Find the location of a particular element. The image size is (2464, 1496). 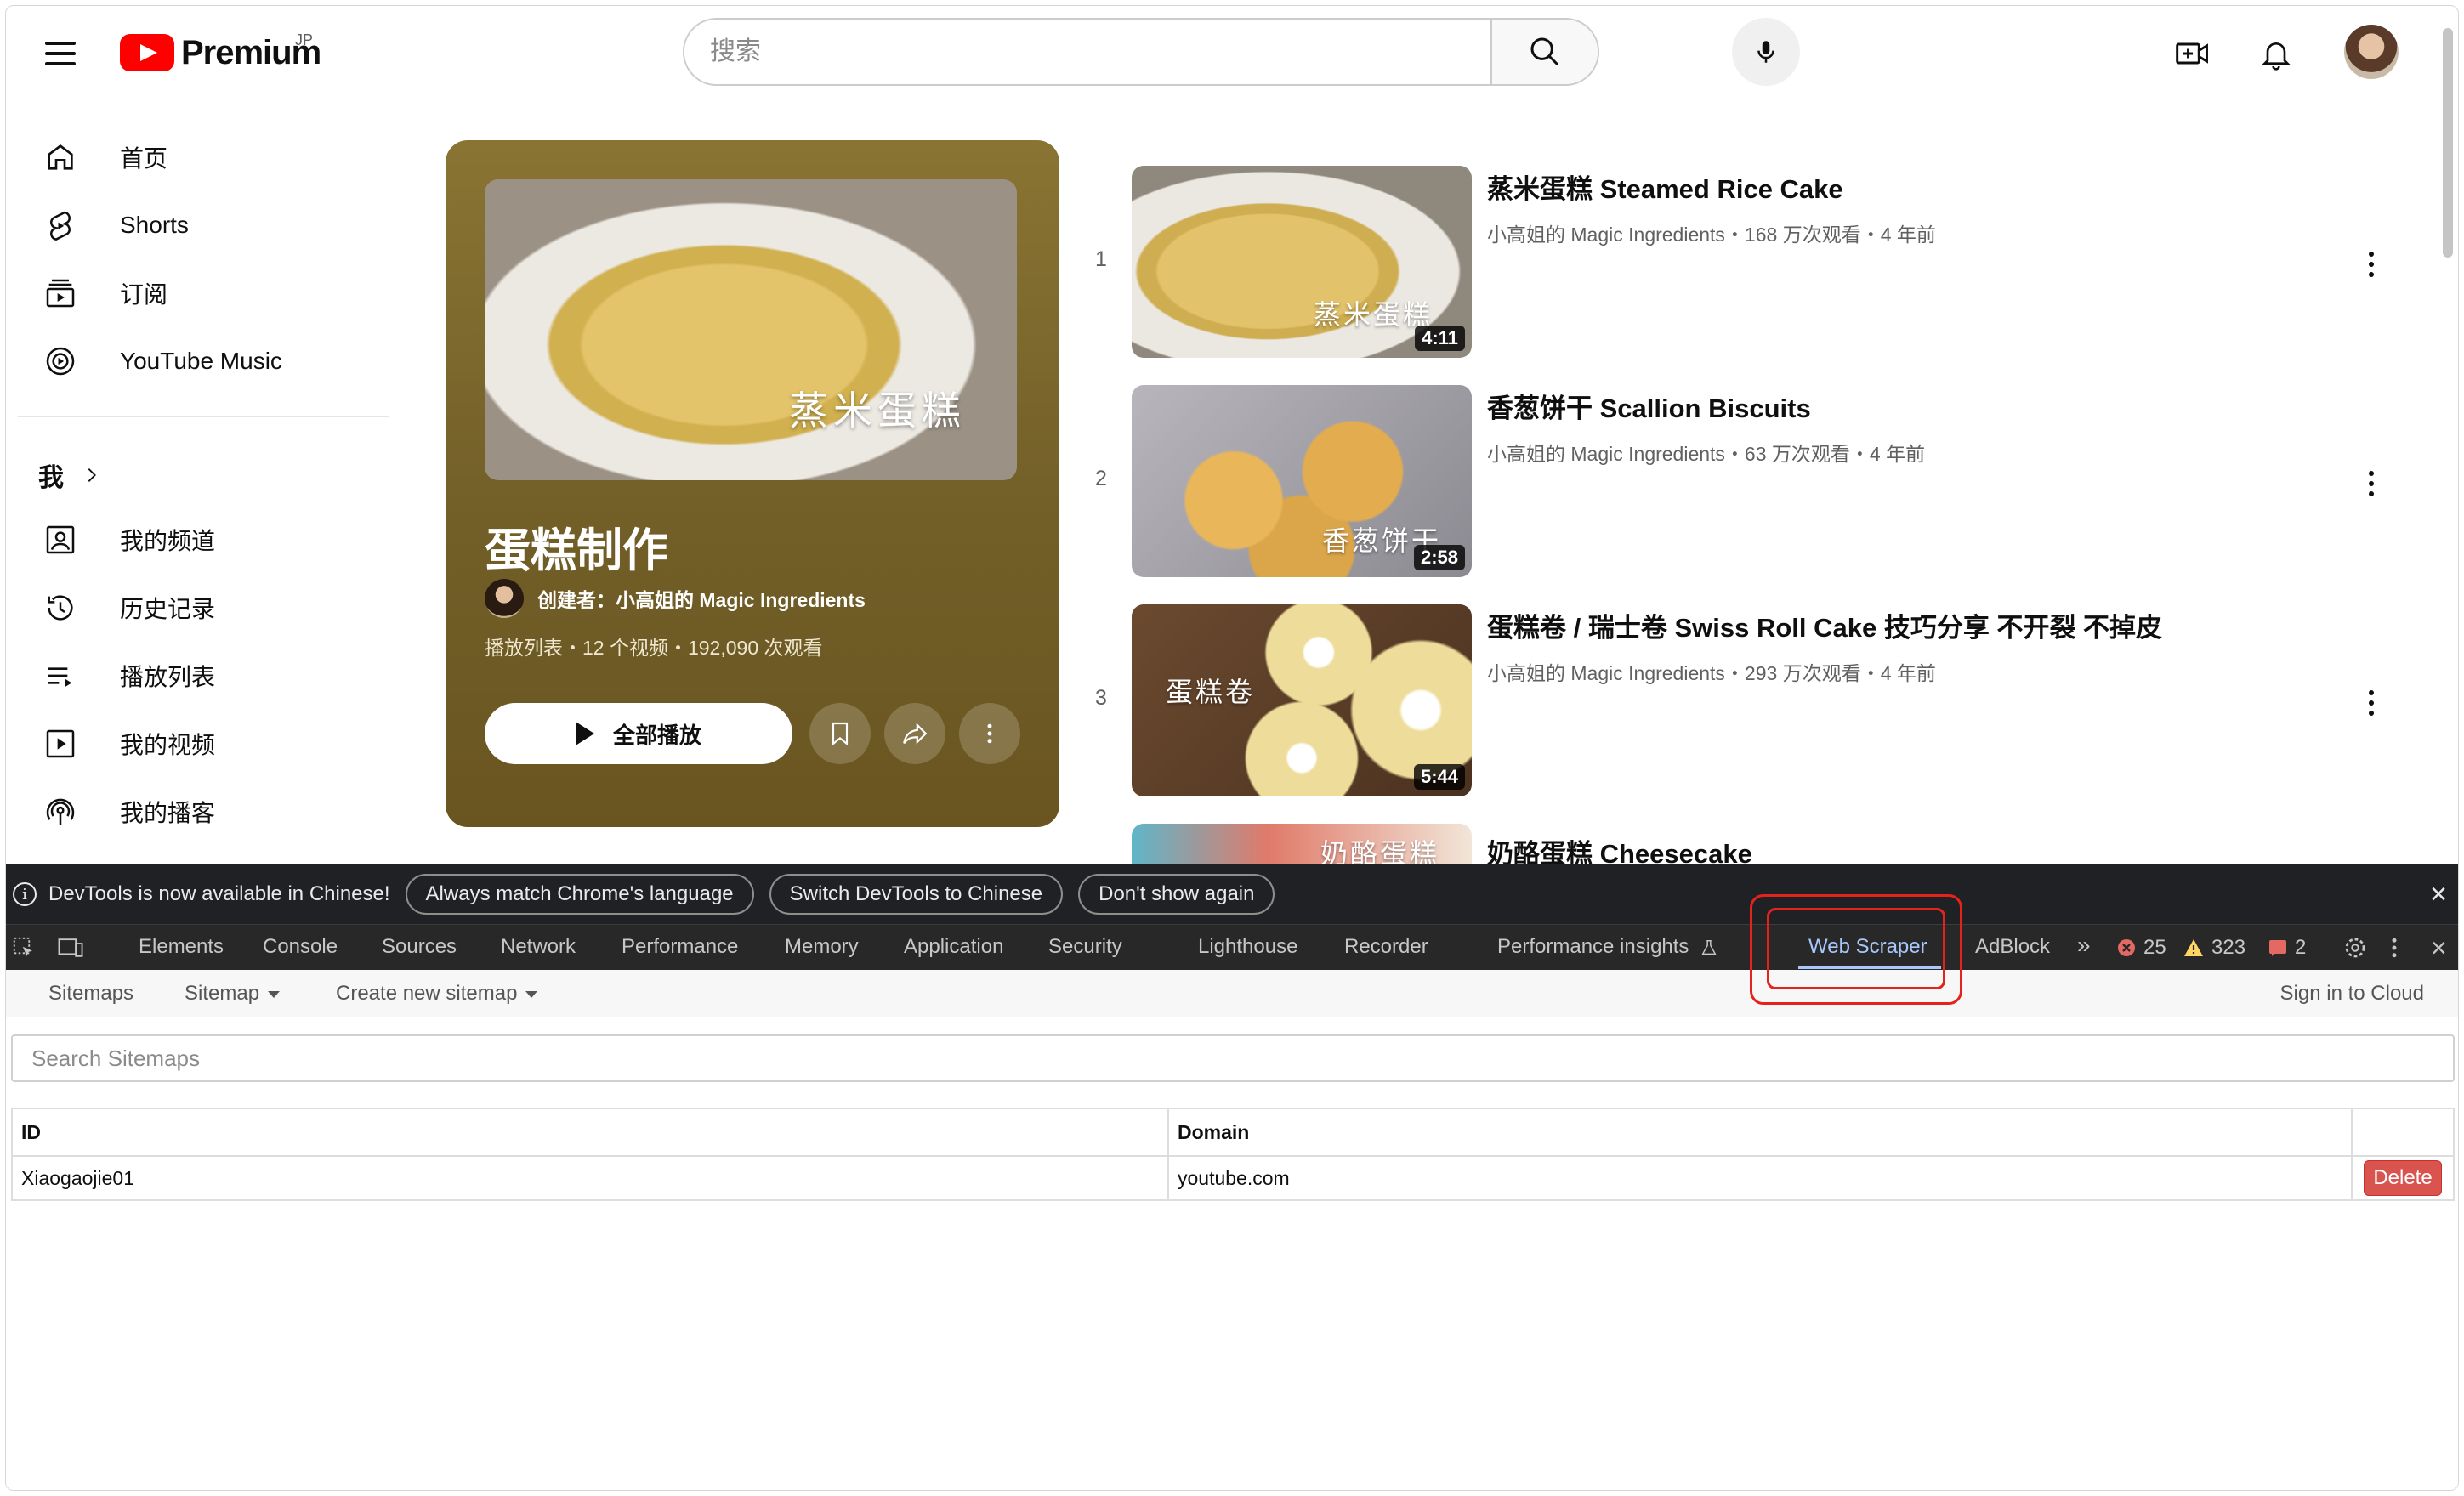

voice-search-button is located at coordinates (1766, 52).